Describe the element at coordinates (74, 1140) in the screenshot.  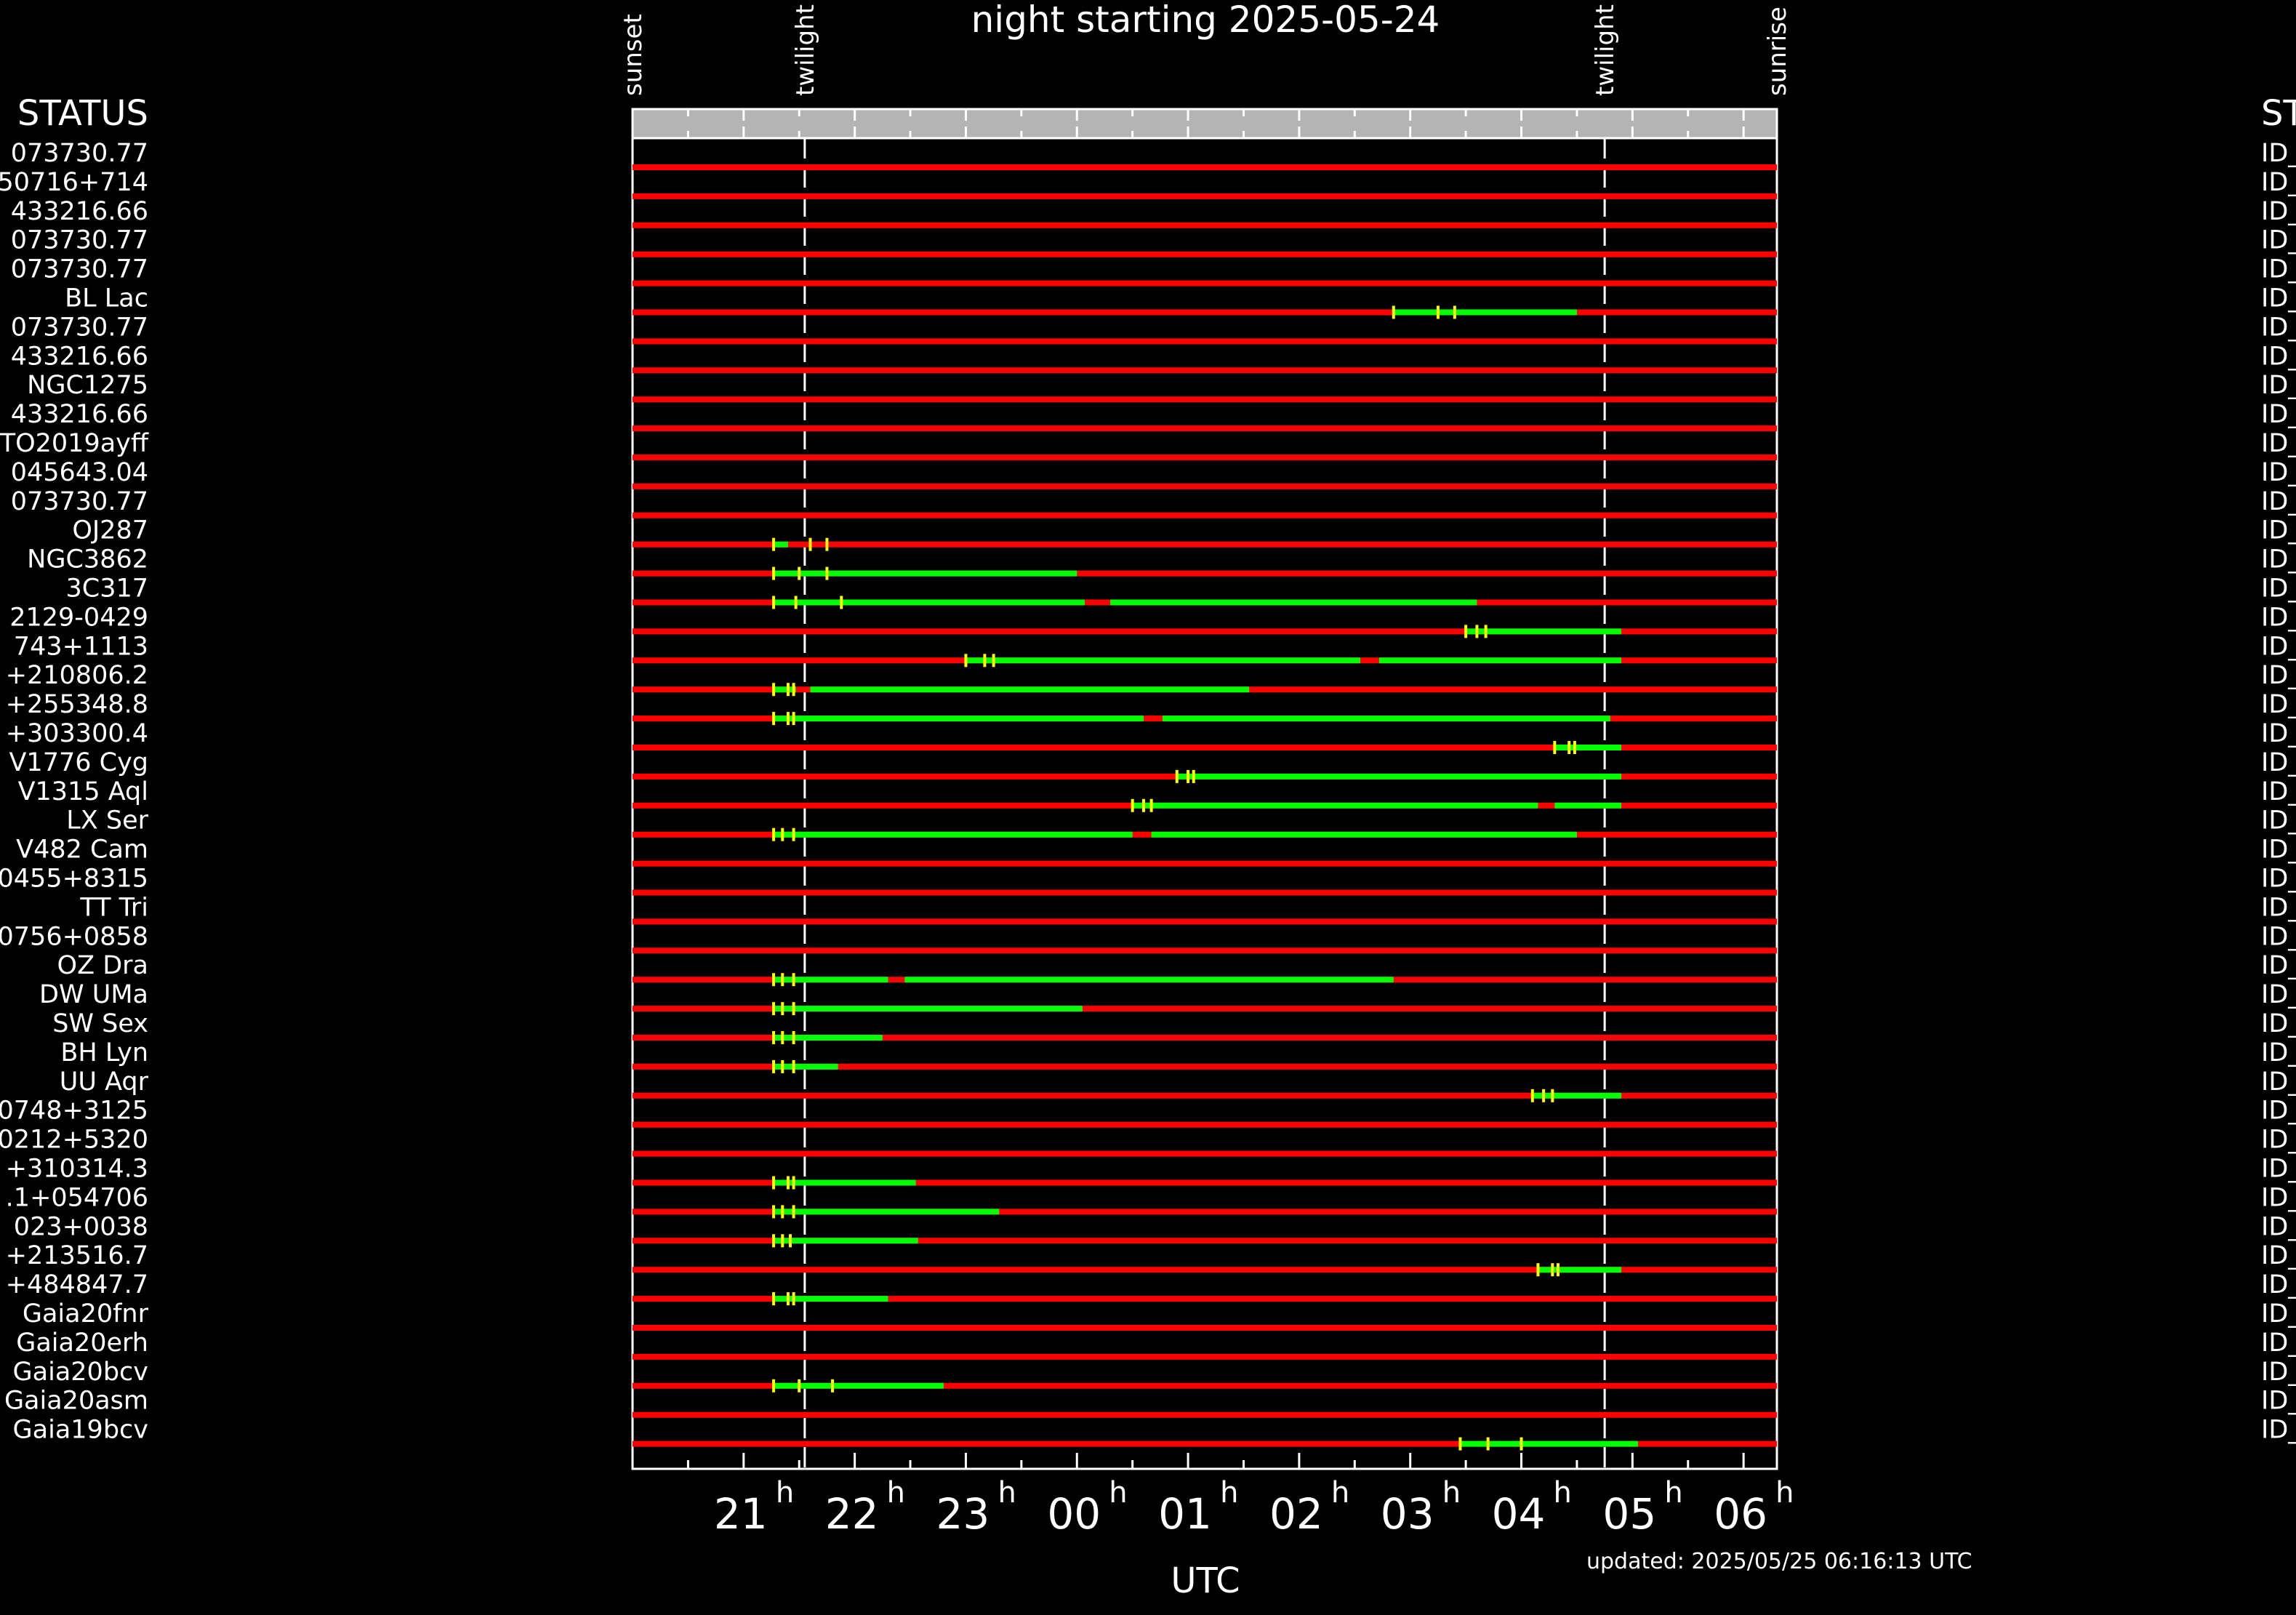
I see `target-label: 0212+5320` at that location.